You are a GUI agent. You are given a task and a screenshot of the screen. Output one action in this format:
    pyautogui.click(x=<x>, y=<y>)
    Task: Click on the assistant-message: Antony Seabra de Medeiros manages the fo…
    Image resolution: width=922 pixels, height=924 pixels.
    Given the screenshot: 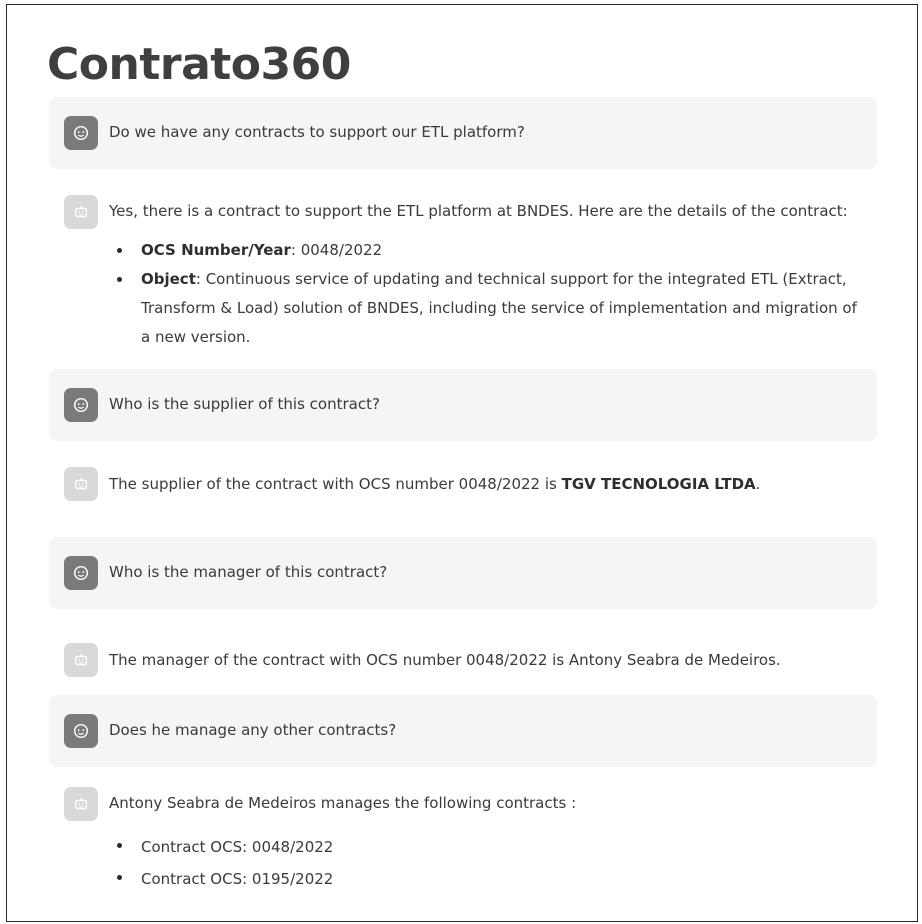 What is the action you would take?
    pyautogui.click(x=463, y=845)
    